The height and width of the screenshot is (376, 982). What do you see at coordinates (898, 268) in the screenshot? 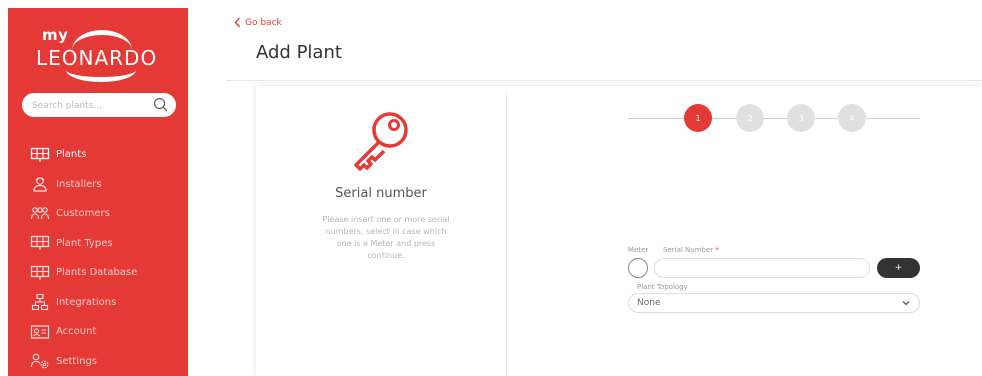
I see `add-serial-button: +` at bounding box center [898, 268].